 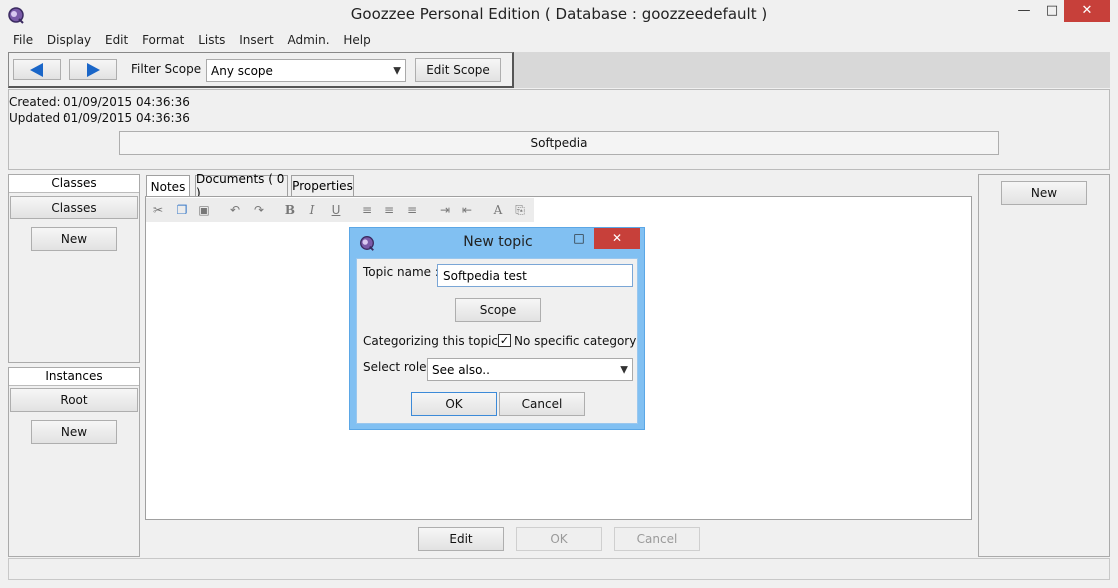 I want to click on select-role-dropdown: See also.. ▼, so click(x=530, y=369).